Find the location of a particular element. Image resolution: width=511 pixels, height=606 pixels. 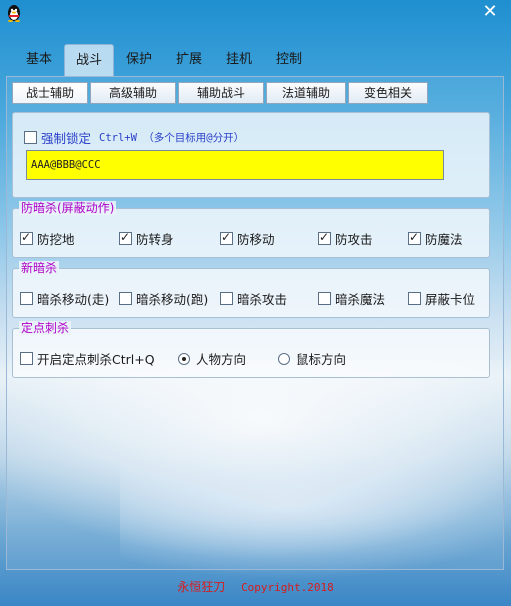

fixed-stab-enable-checkbox: 开启定点刺杀Ctrl+Q is located at coordinates (87, 358).